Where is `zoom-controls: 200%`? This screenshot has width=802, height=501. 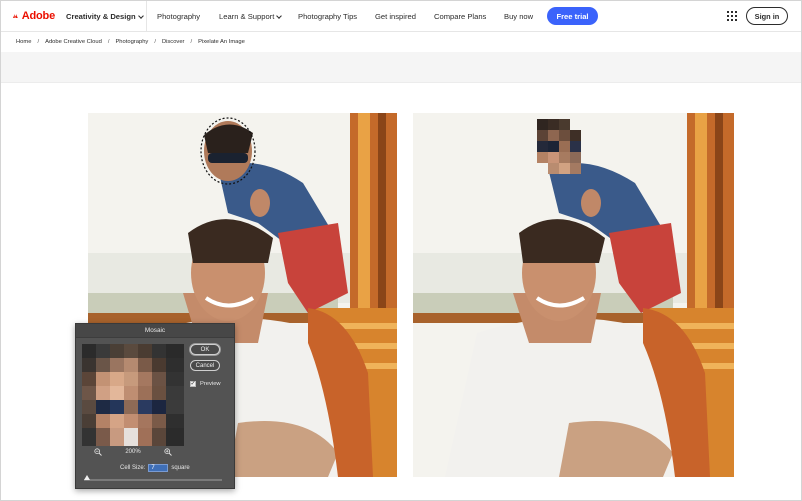
zoom-controls: 200% is located at coordinates (133, 452).